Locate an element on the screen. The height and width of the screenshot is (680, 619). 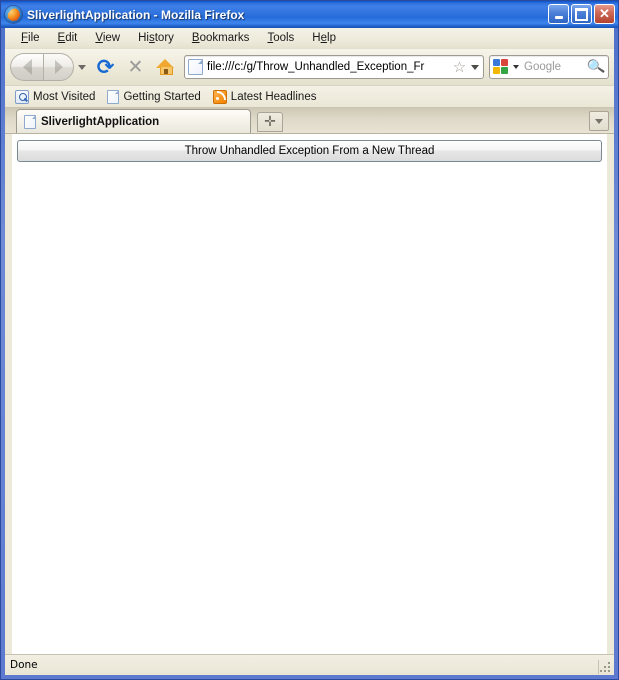
bookmark-label: Getting Started is located at coordinates (162, 96).